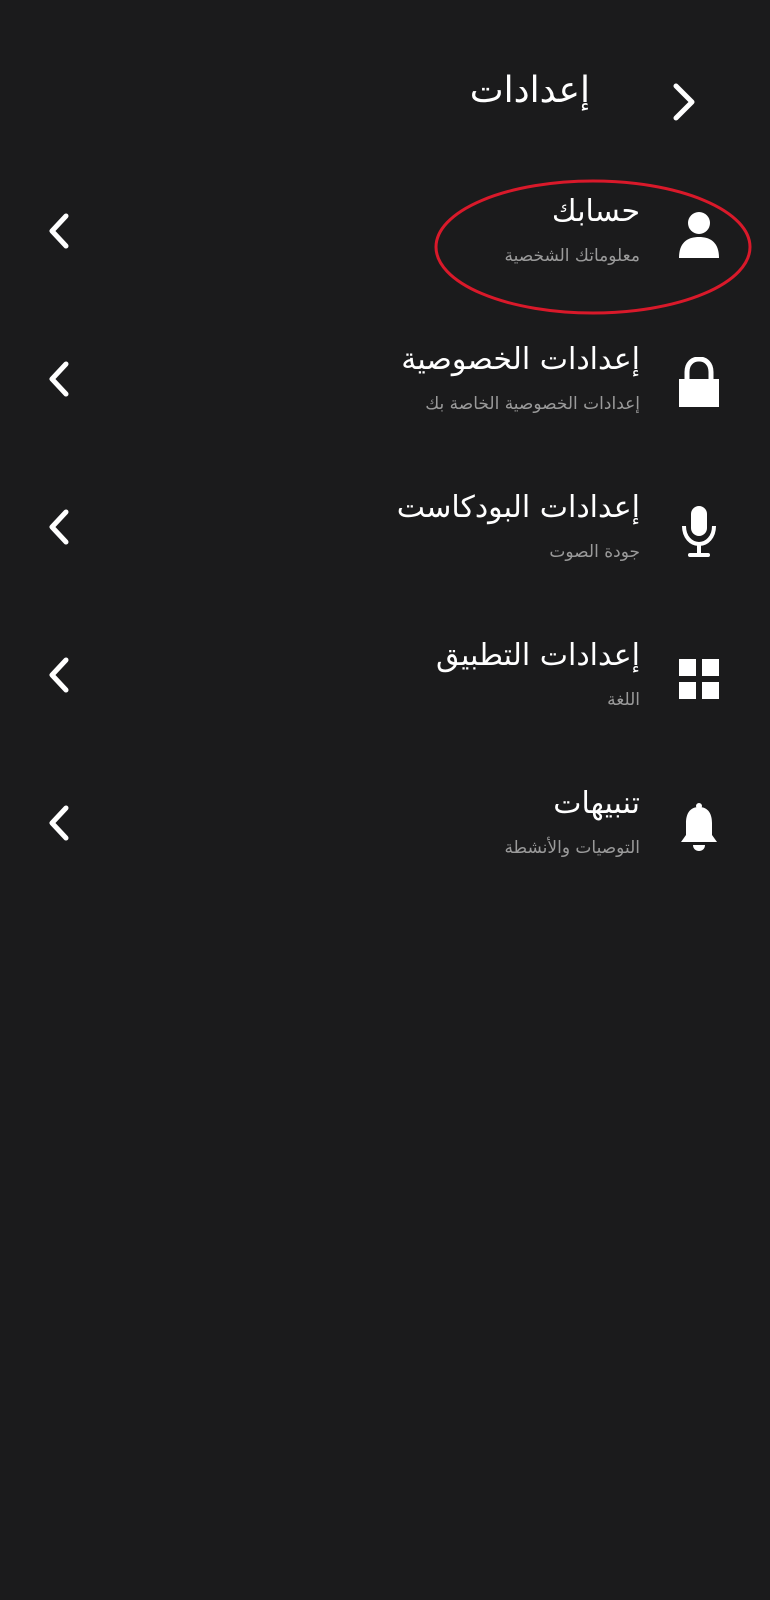 The width and height of the screenshot is (770, 1600). I want to click on grid-icon, so click(699, 679).